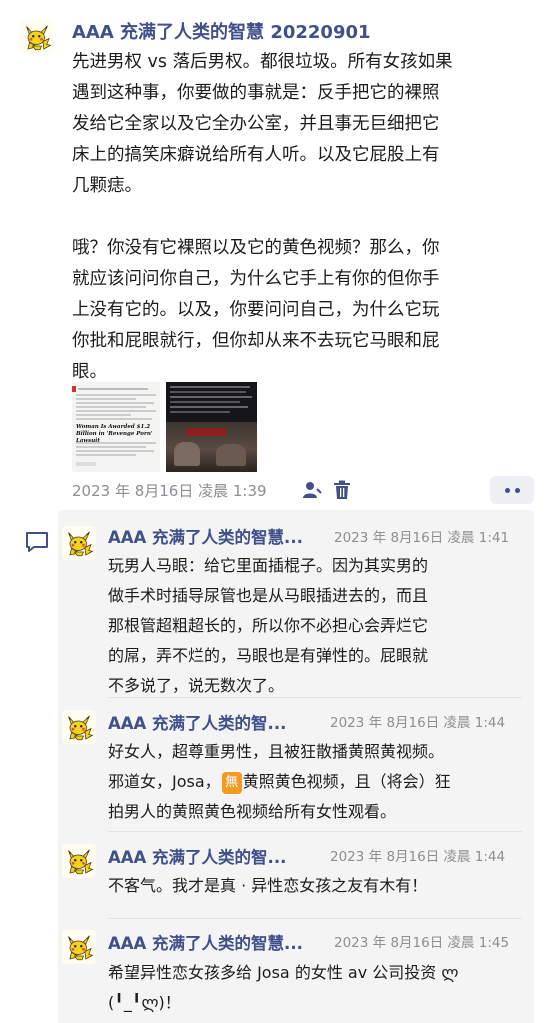 Image resolution: width=548 pixels, height=1023 pixels. I want to click on comment-line: 邪道女，Josa，無黄照黄色视频，且（将会）狂, so click(279, 782).